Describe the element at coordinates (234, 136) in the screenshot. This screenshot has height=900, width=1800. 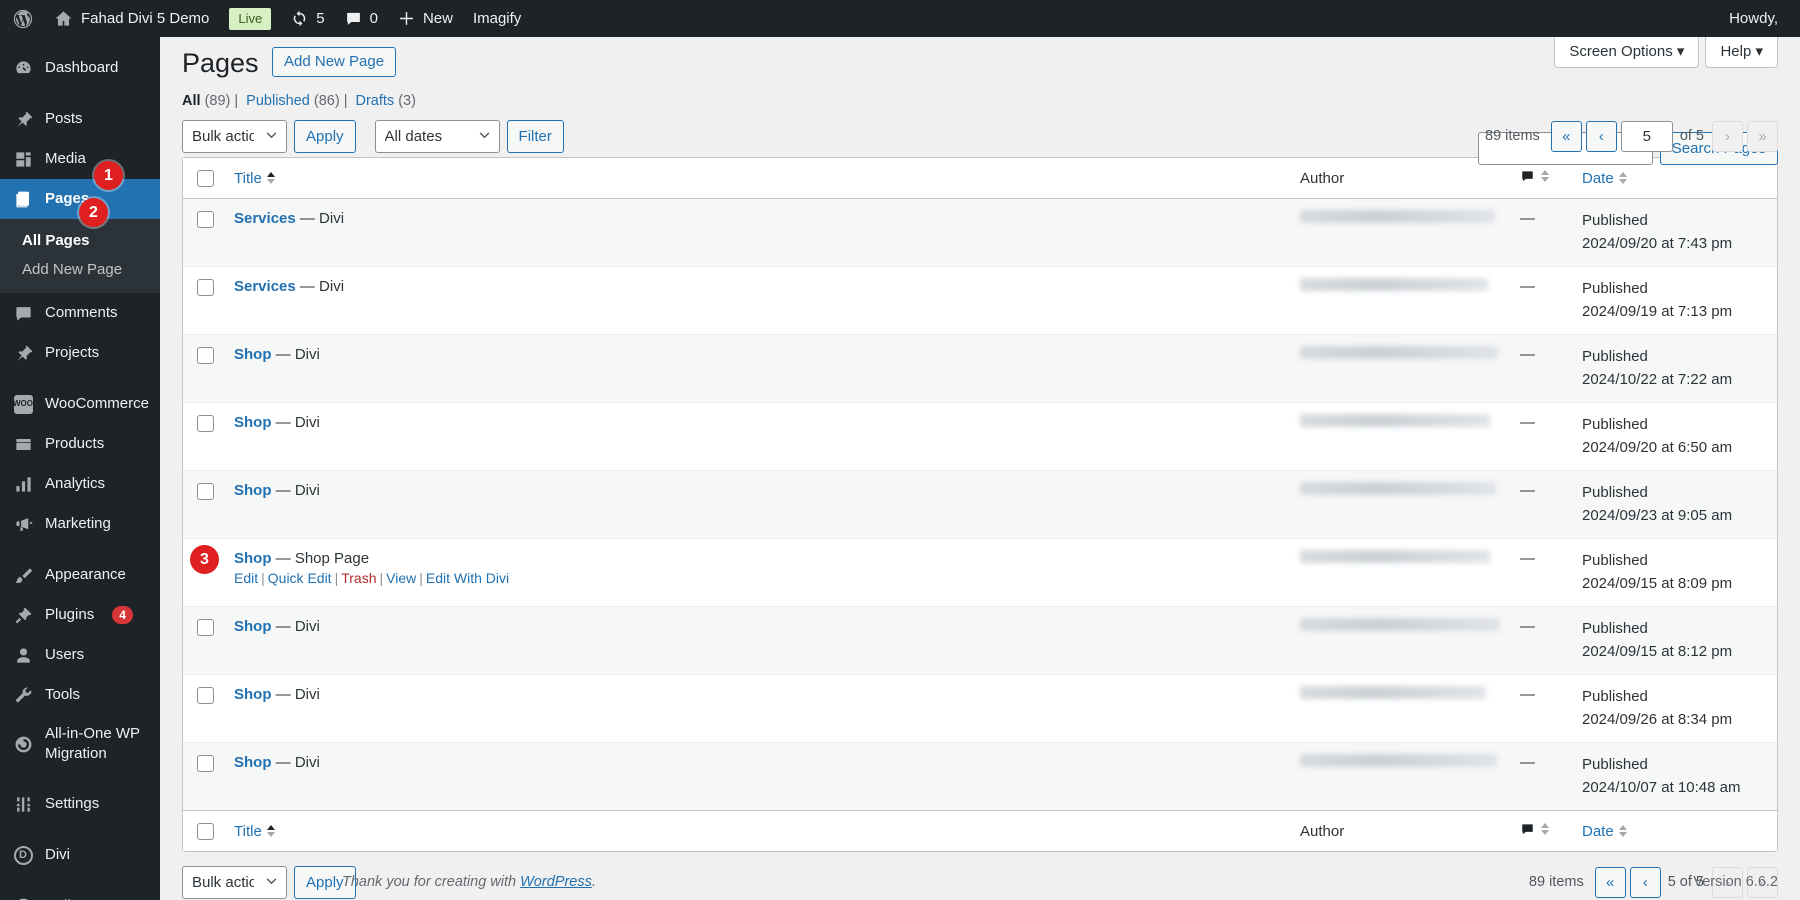
I see `bulk-actions-select: Bulk actions` at that location.